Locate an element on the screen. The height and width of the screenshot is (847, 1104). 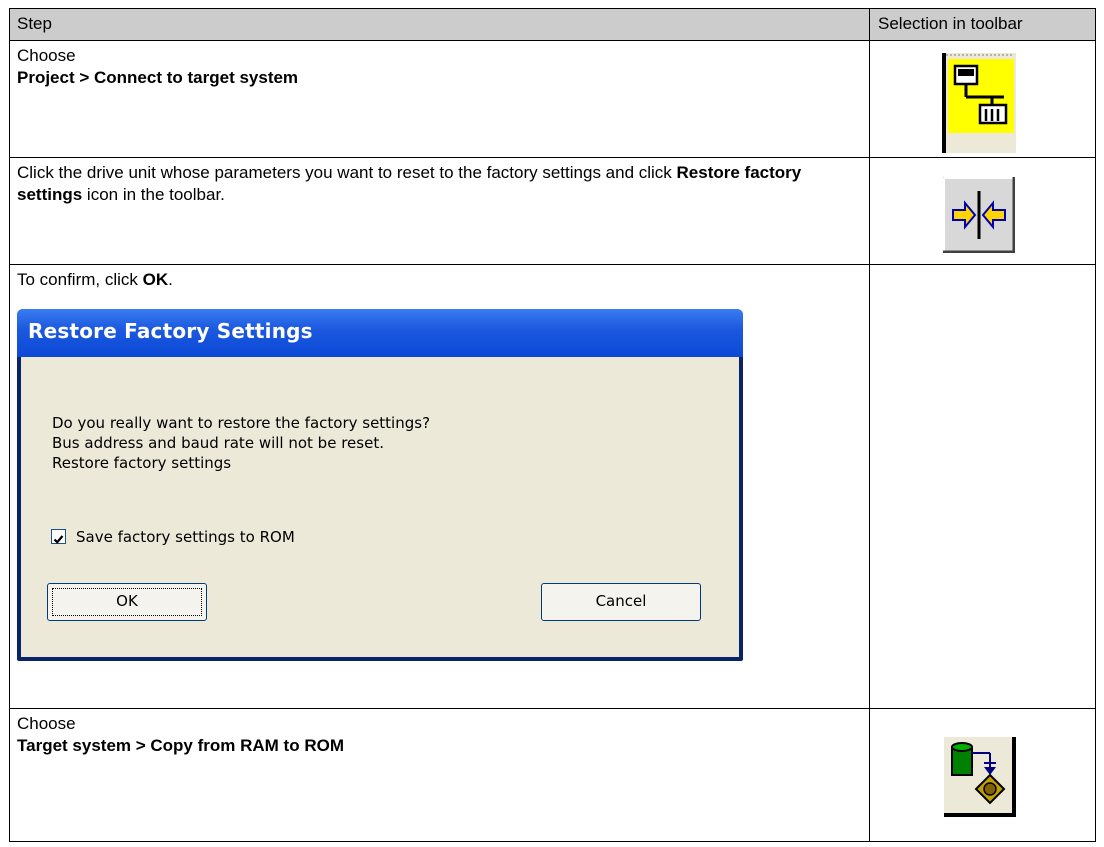
connect-to-target-system-icon is located at coordinates (979, 103).